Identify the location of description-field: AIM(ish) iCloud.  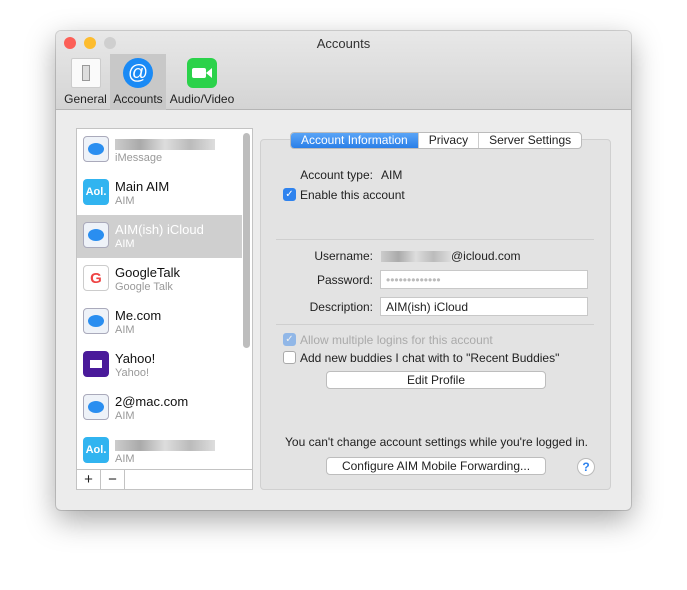
(484, 306).